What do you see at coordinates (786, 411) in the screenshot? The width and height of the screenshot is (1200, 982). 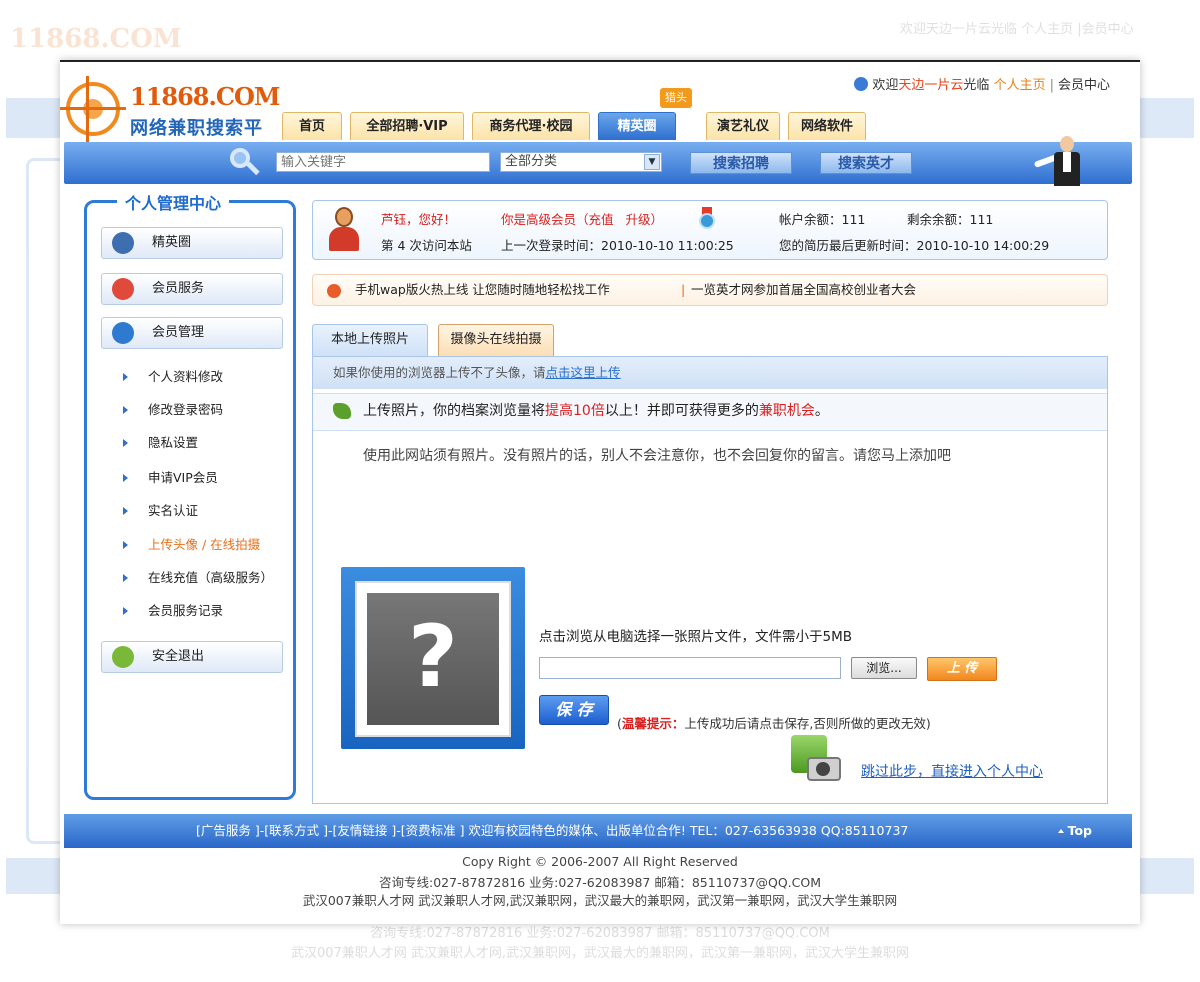 I see `banner-highlight-2: 兼职机会` at bounding box center [786, 411].